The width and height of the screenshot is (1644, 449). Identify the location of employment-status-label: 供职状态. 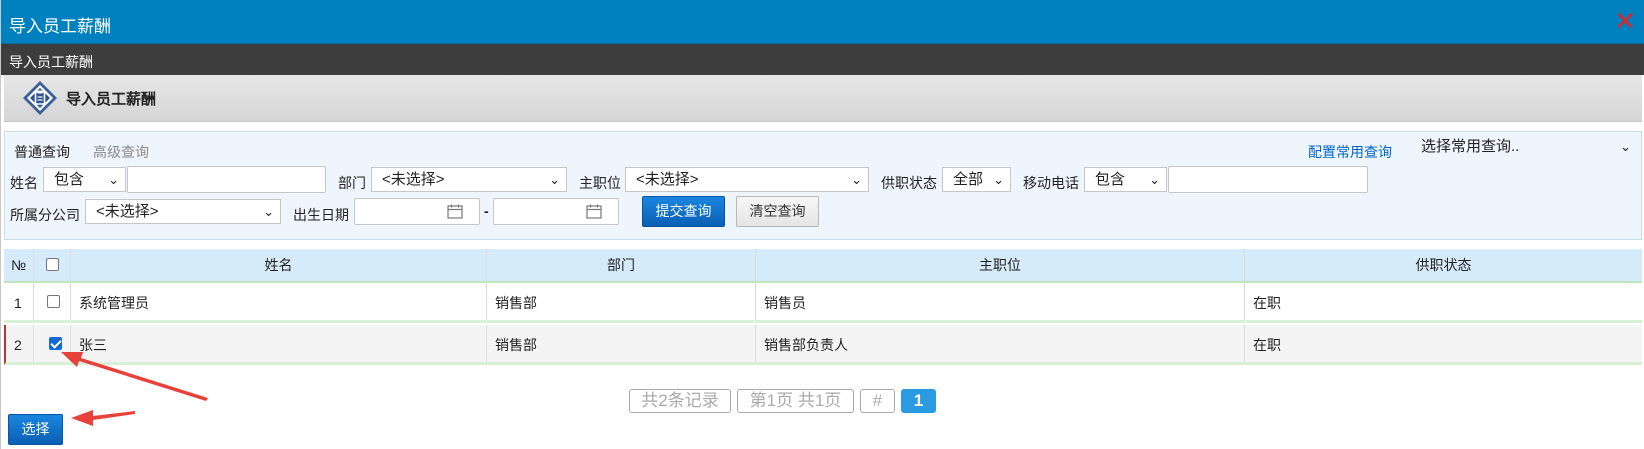
(909, 183).